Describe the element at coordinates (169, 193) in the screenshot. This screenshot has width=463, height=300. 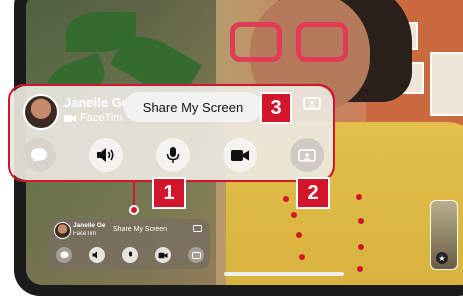
I see `callout-1: 1` at that location.